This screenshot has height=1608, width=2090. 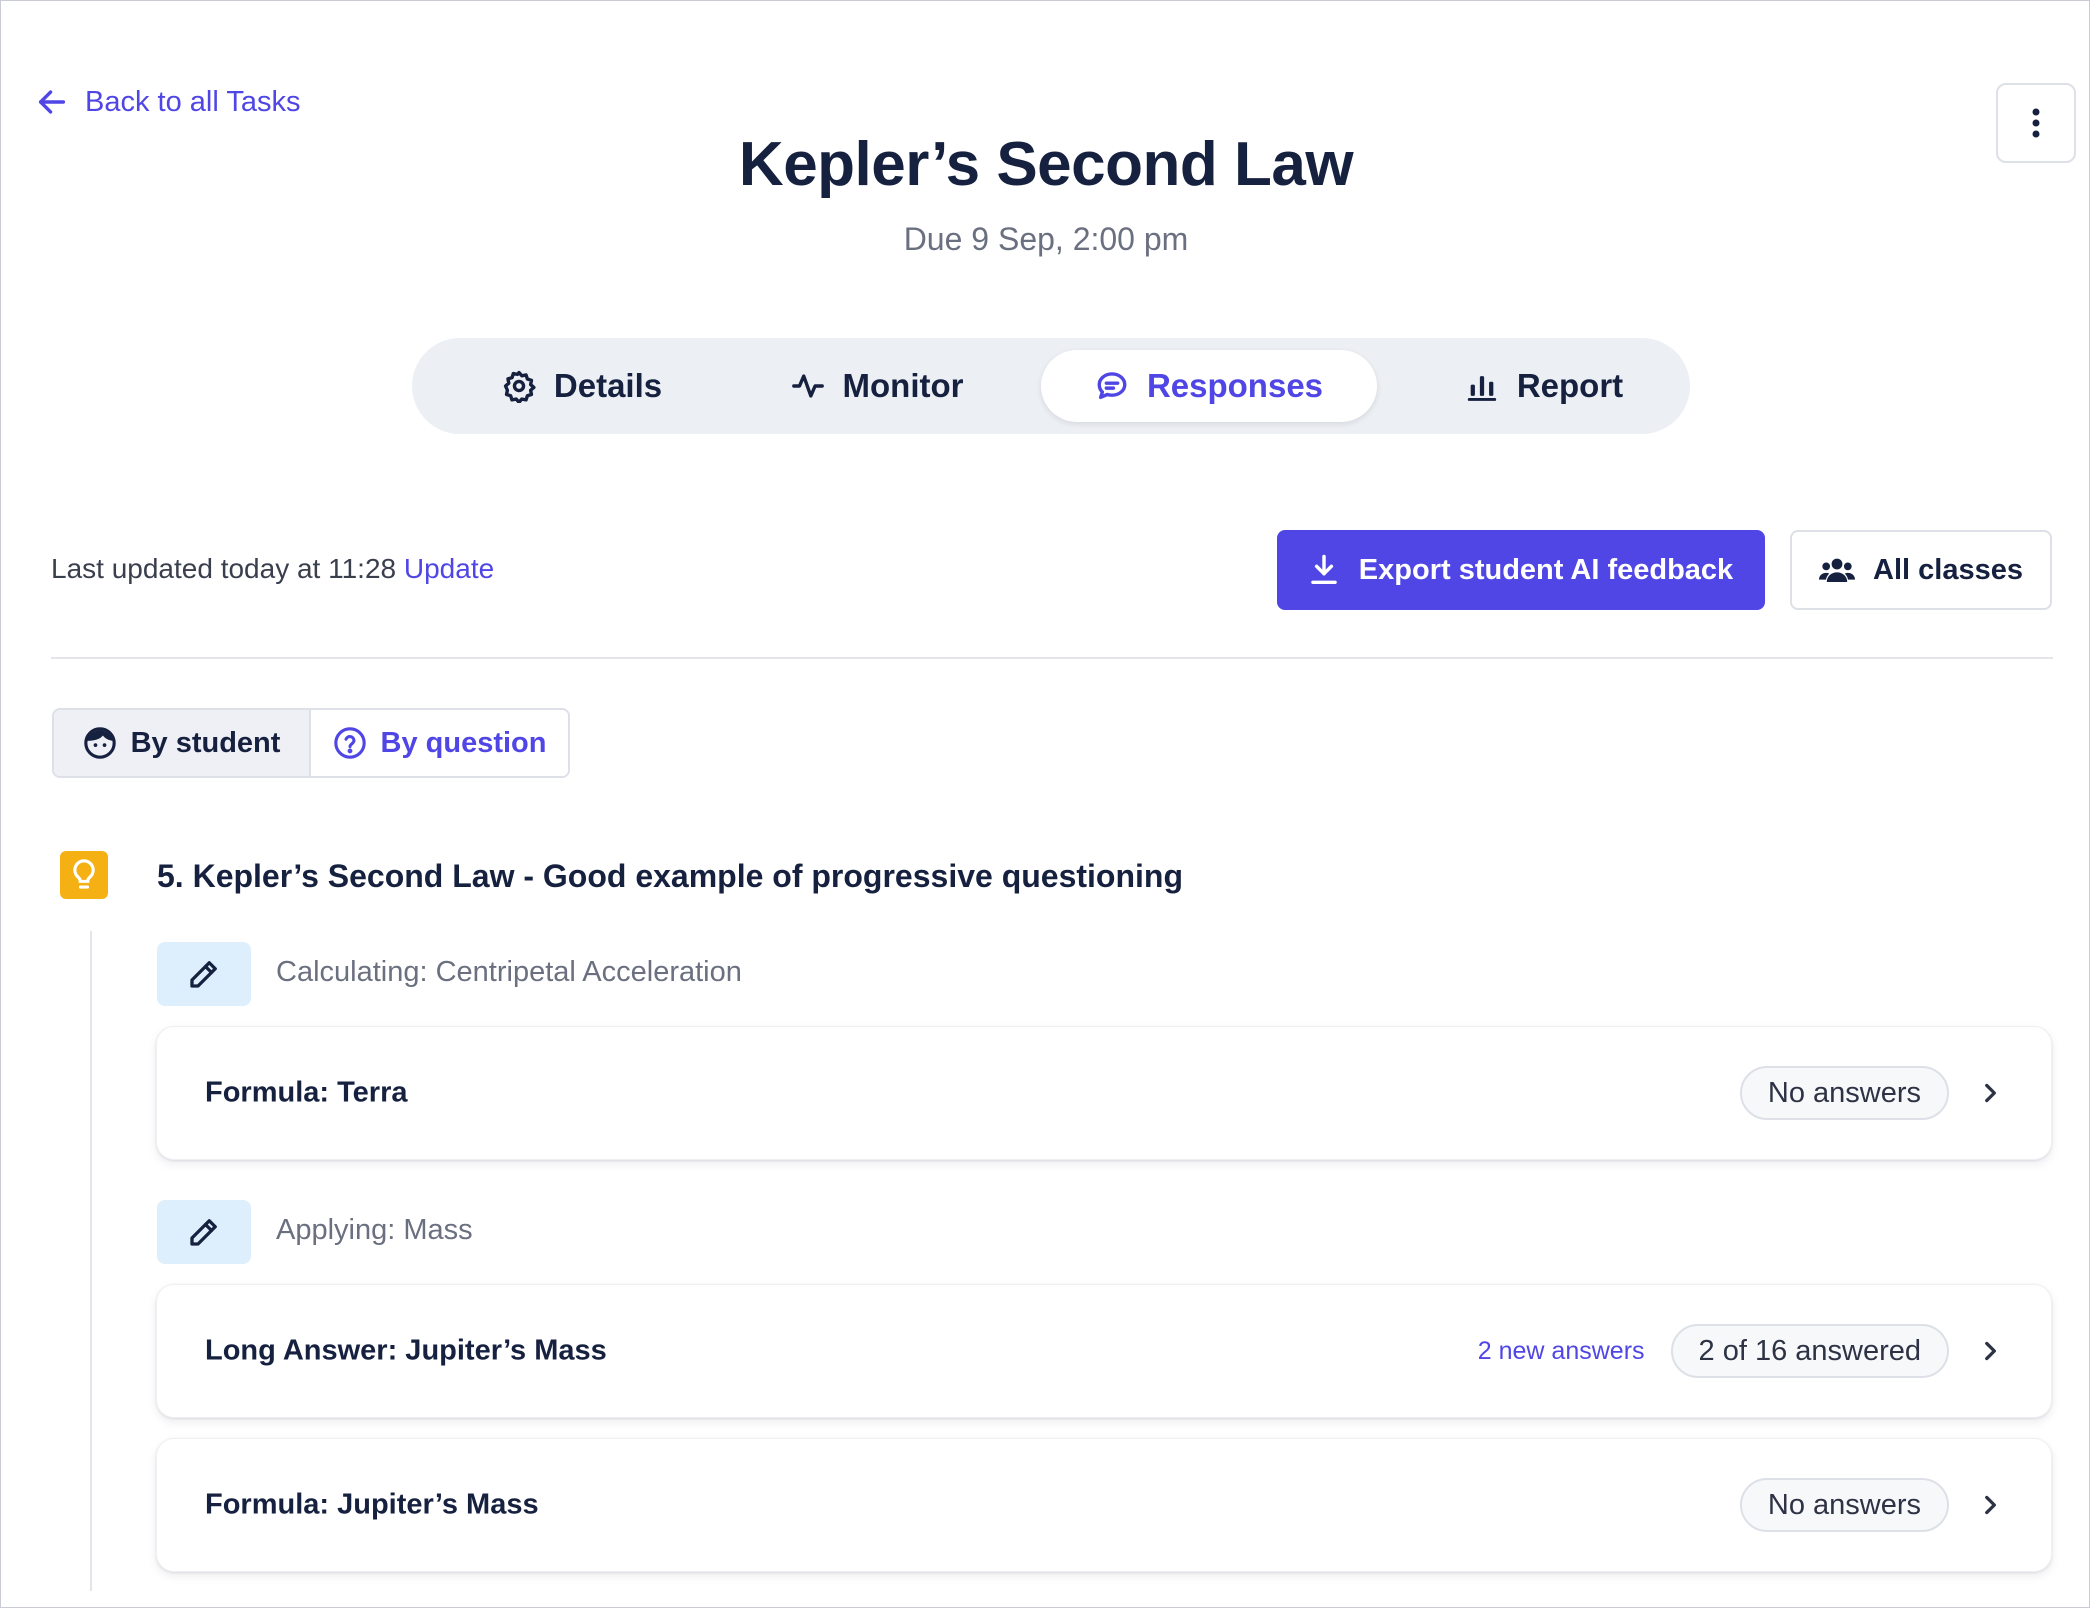 What do you see at coordinates (1323, 569) in the screenshot?
I see `download-icon` at bounding box center [1323, 569].